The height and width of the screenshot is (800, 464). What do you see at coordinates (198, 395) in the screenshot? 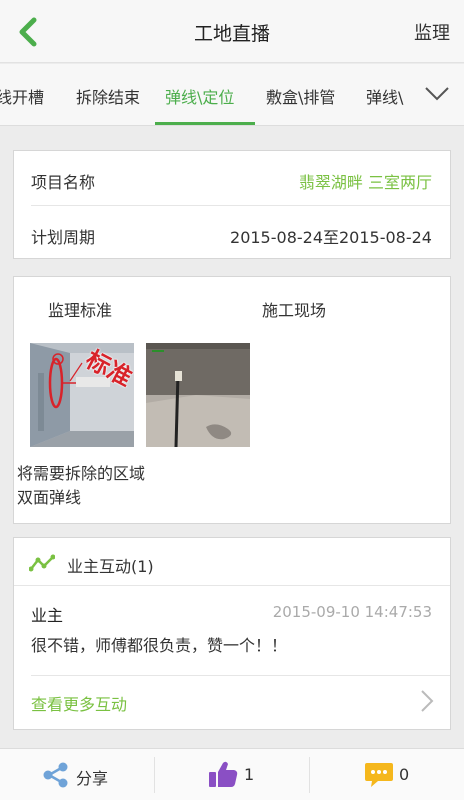
I see `site-photo` at bounding box center [198, 395].